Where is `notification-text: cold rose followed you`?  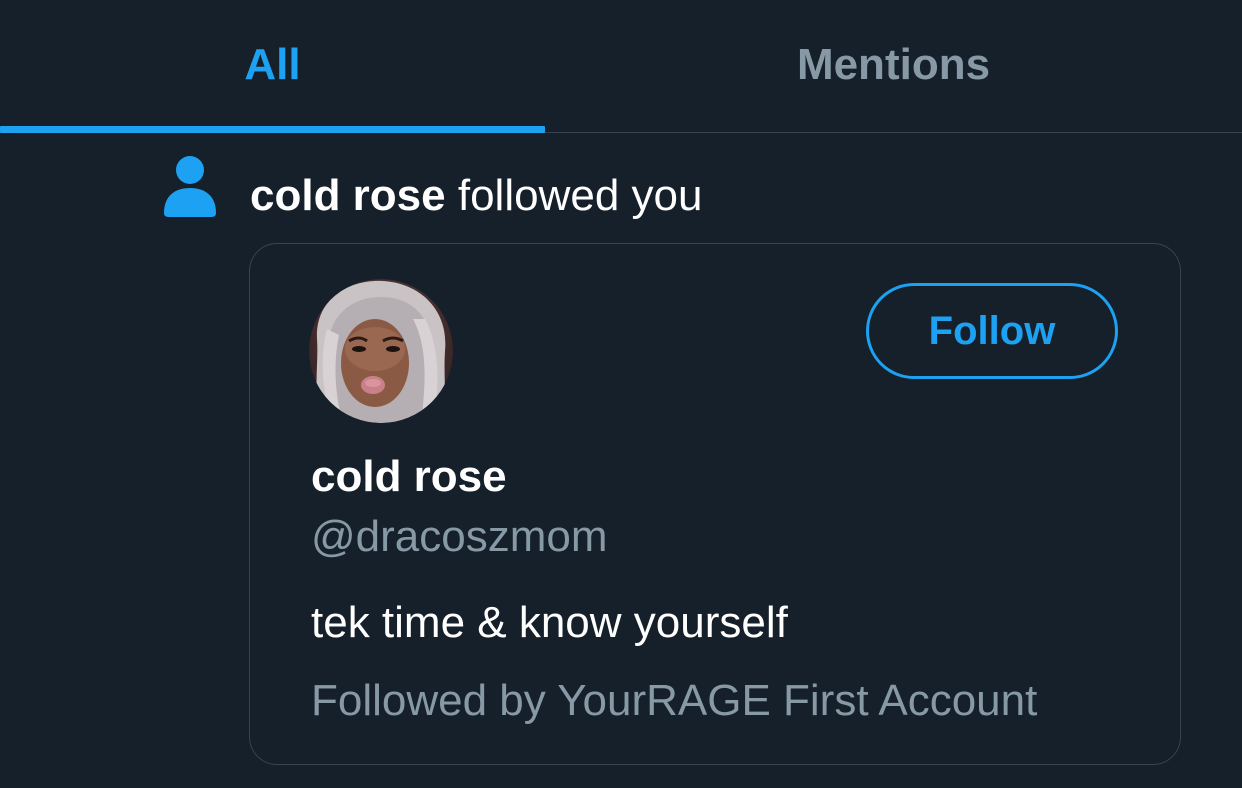 notification-text: cold rose followed you is located at coordinates (476, 196).